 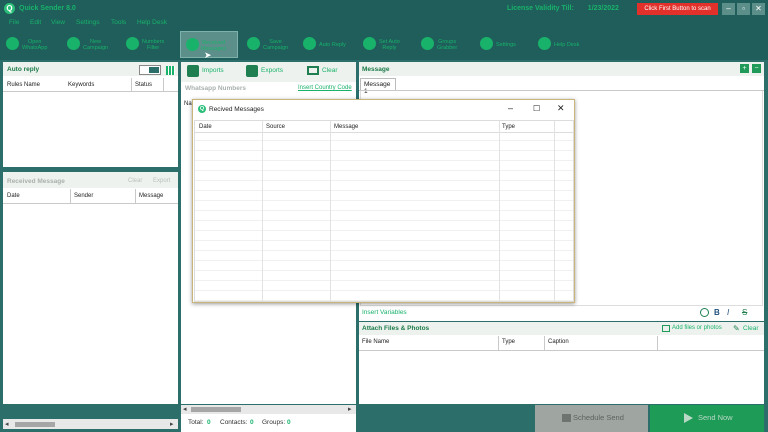 What do you see at coordinates (152, 22) in the screenshot?
I see `menu-help-desk: Help Desk` at bounding box center [152, 22].